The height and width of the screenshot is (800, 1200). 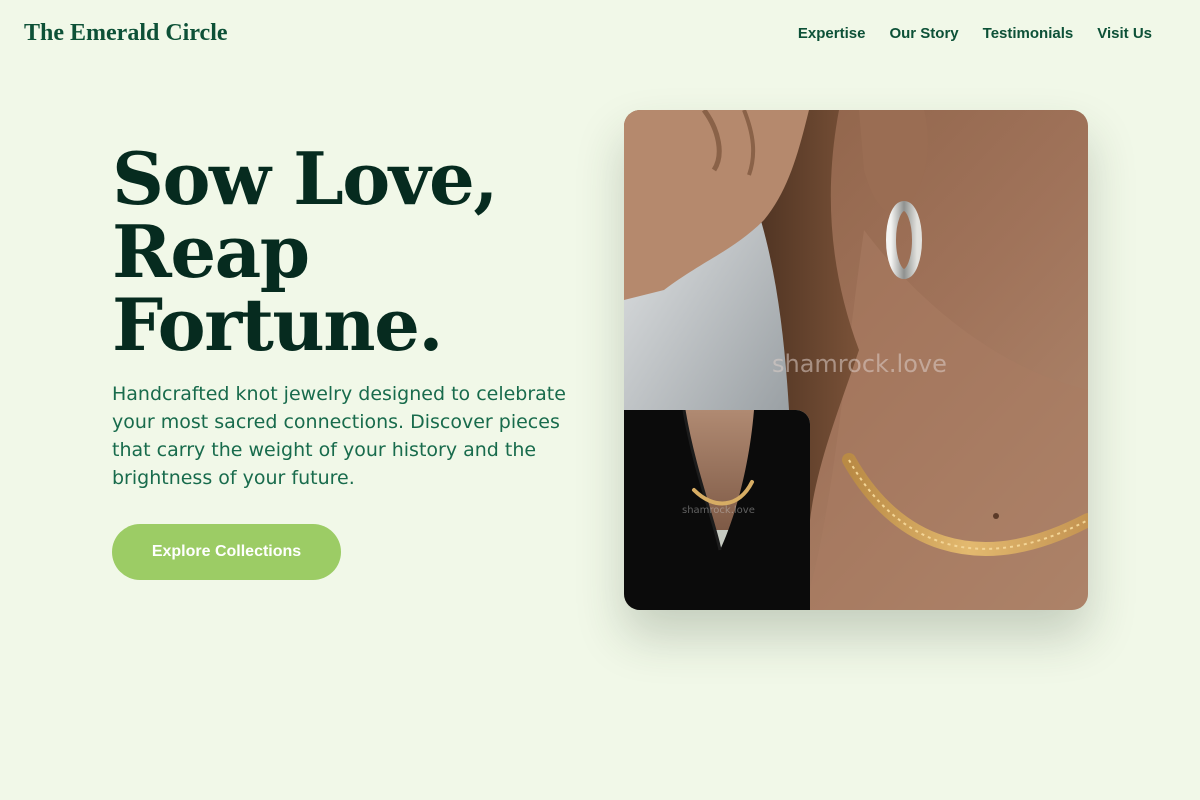 I want to click on chain-necklace-photo, so click(x=717, y=510).